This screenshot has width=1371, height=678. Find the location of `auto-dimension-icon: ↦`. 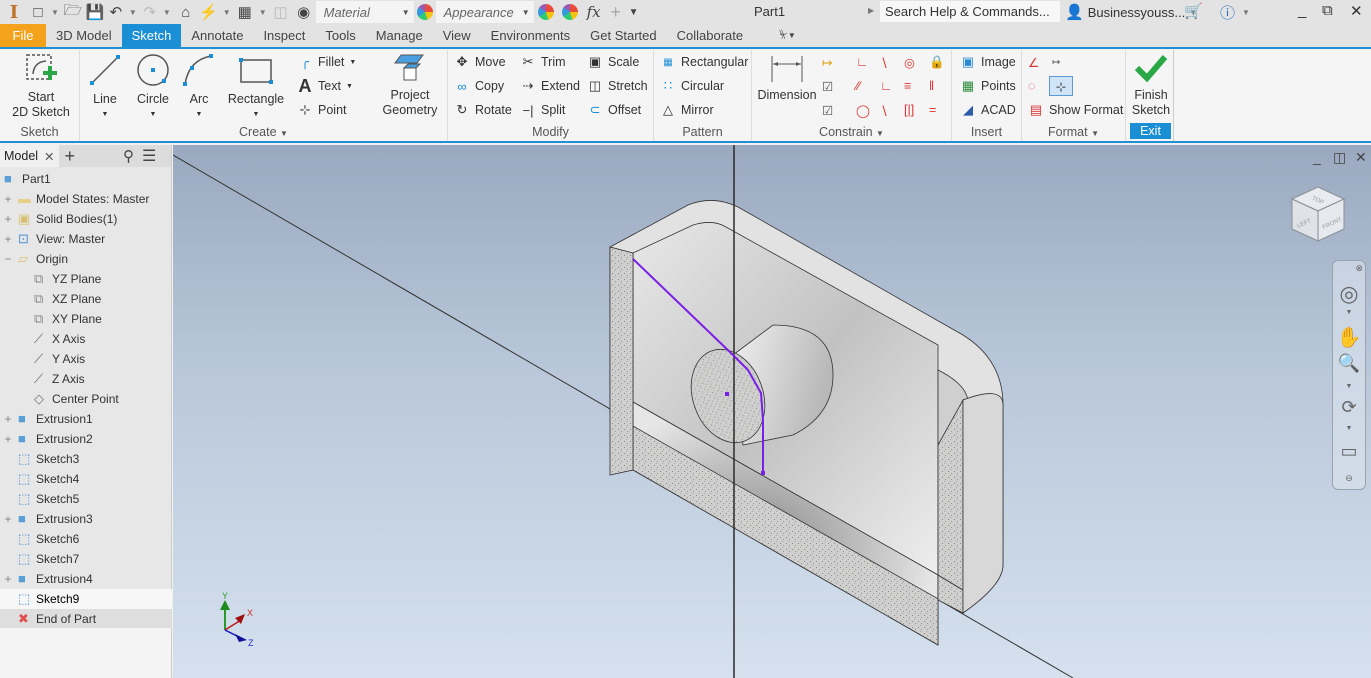

auto-dimension-icon: ↦ is located at coordinates (827, 62).